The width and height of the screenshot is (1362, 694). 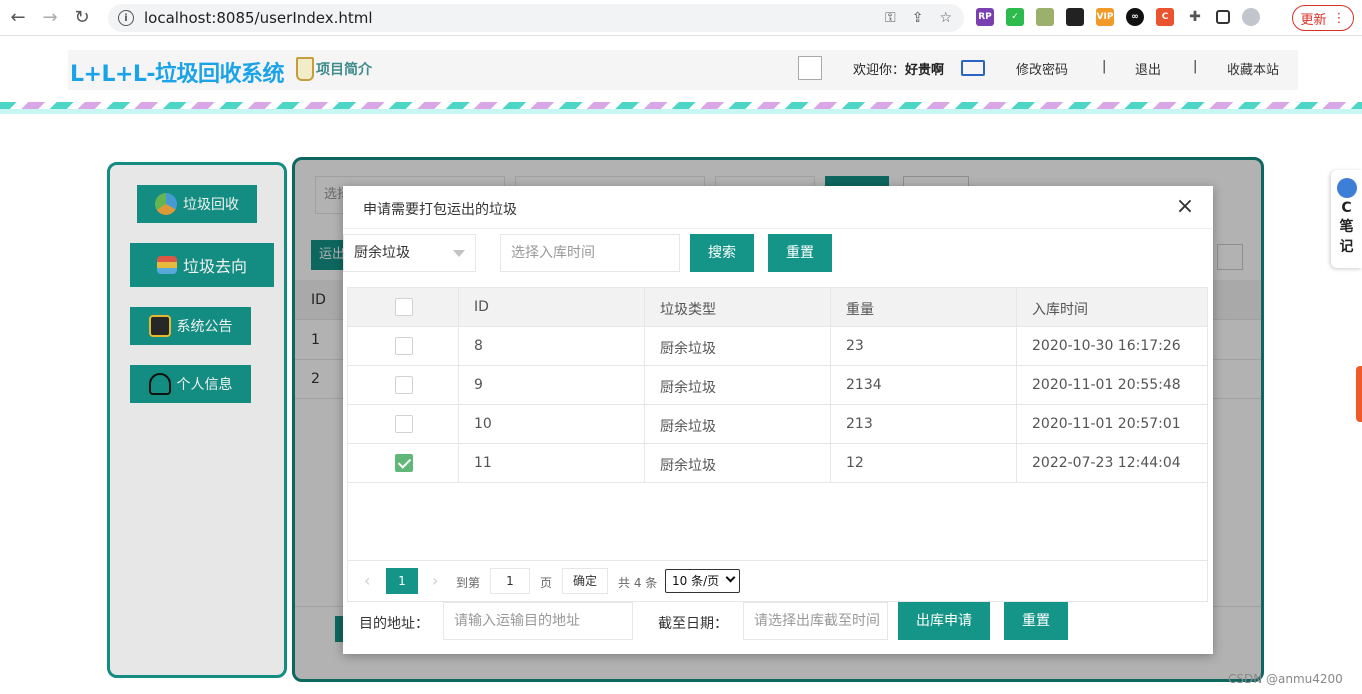 What do you see at coordinates (1118, 17) in the screenshot?
I see `extensions-bar: RP ✓ VIP ∞ C ✚` at bounding box center [1118, 17].